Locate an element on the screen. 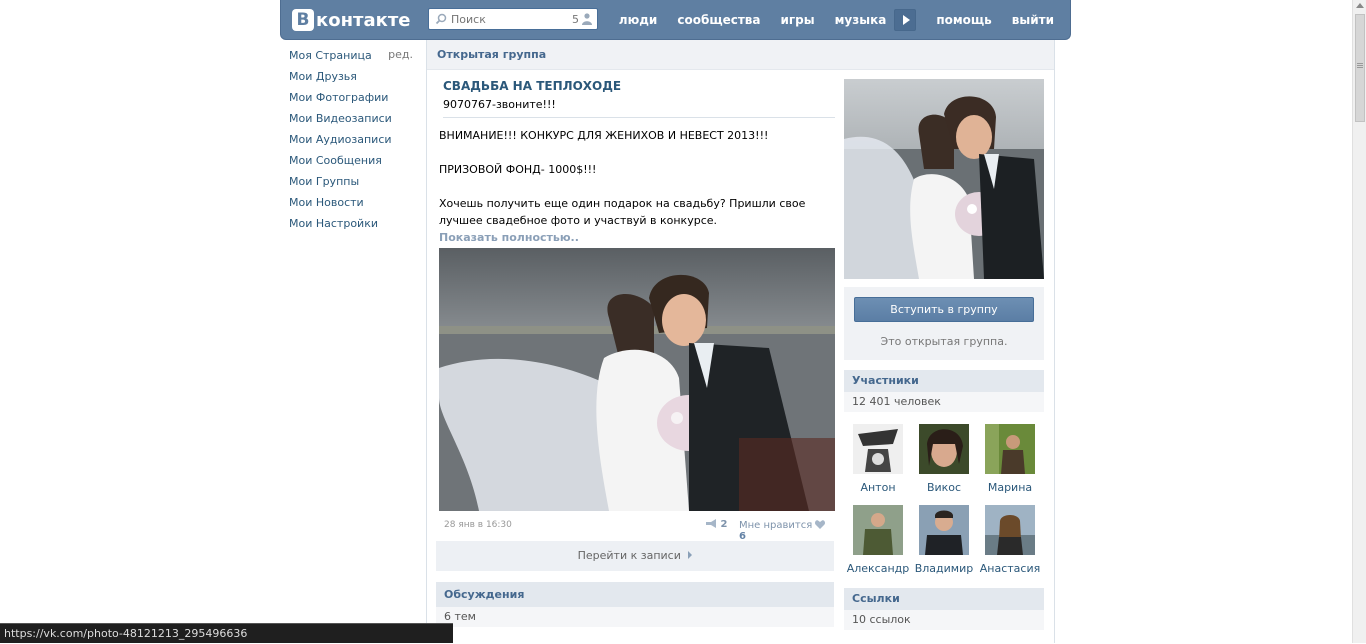 Image resolution: width=1366 pixels, height=644 pixels. like-label: Мне нравится is located at coordinates (776, 525).